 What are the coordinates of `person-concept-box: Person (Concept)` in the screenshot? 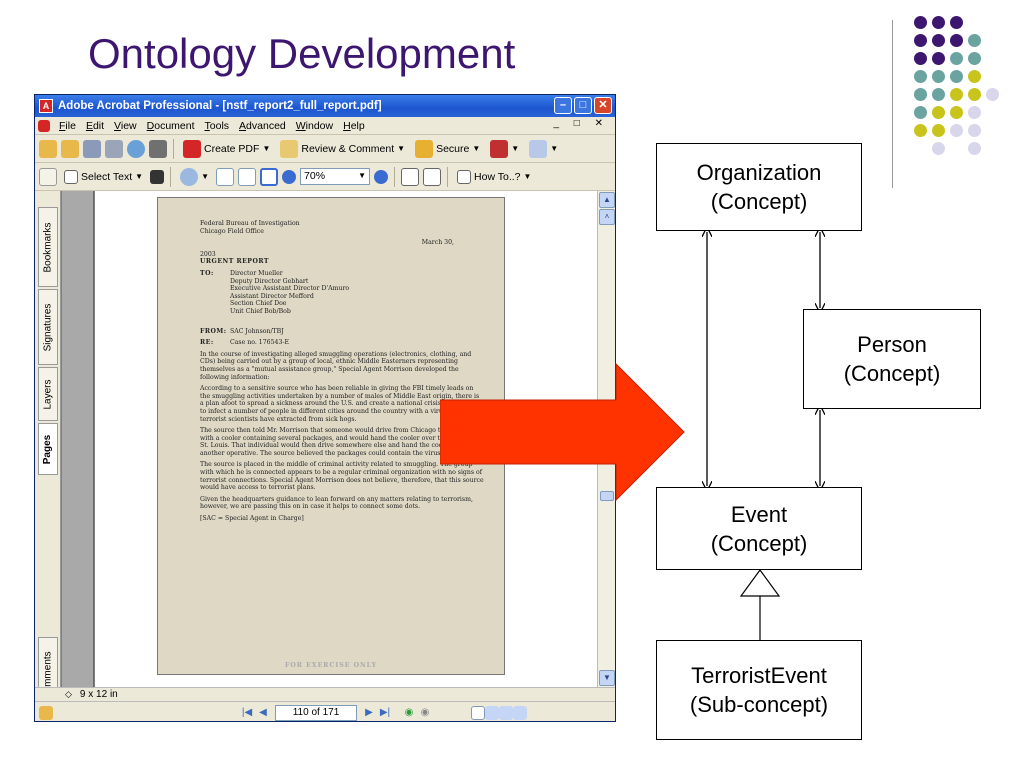 It's located at (892, 359).